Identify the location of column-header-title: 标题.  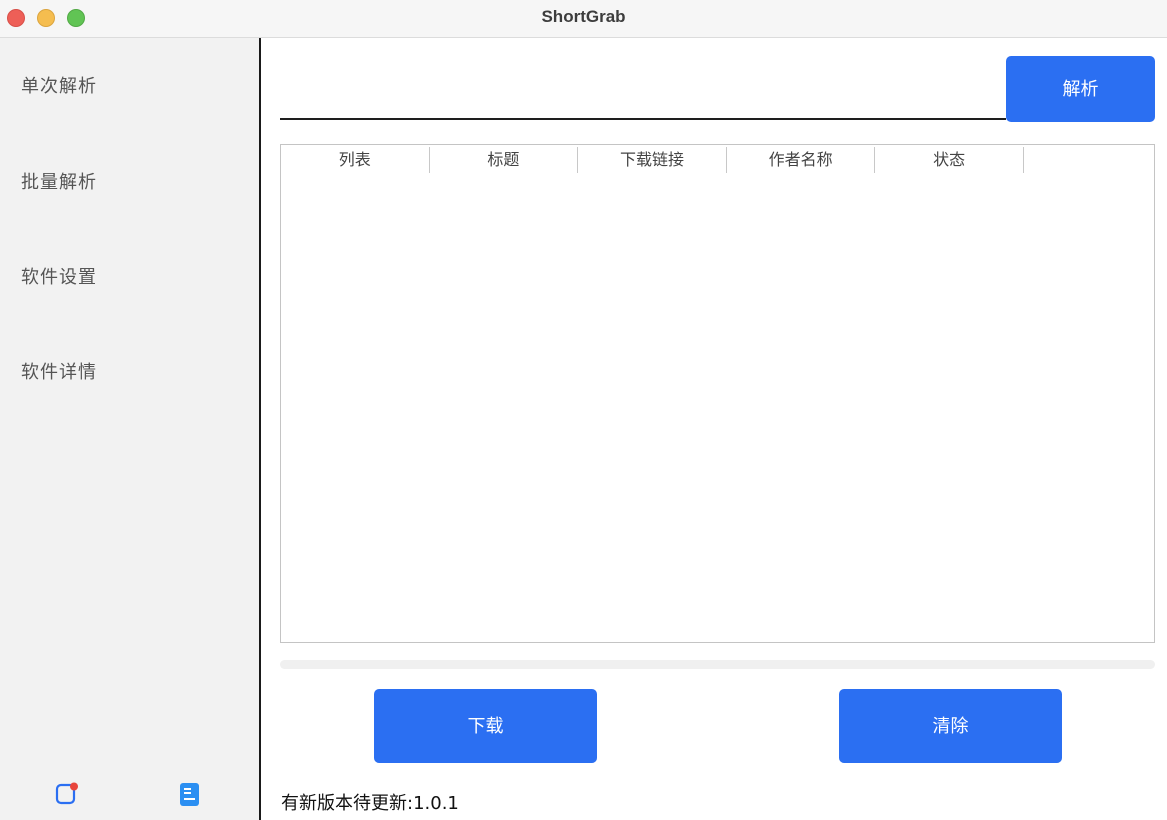
(504, 160).